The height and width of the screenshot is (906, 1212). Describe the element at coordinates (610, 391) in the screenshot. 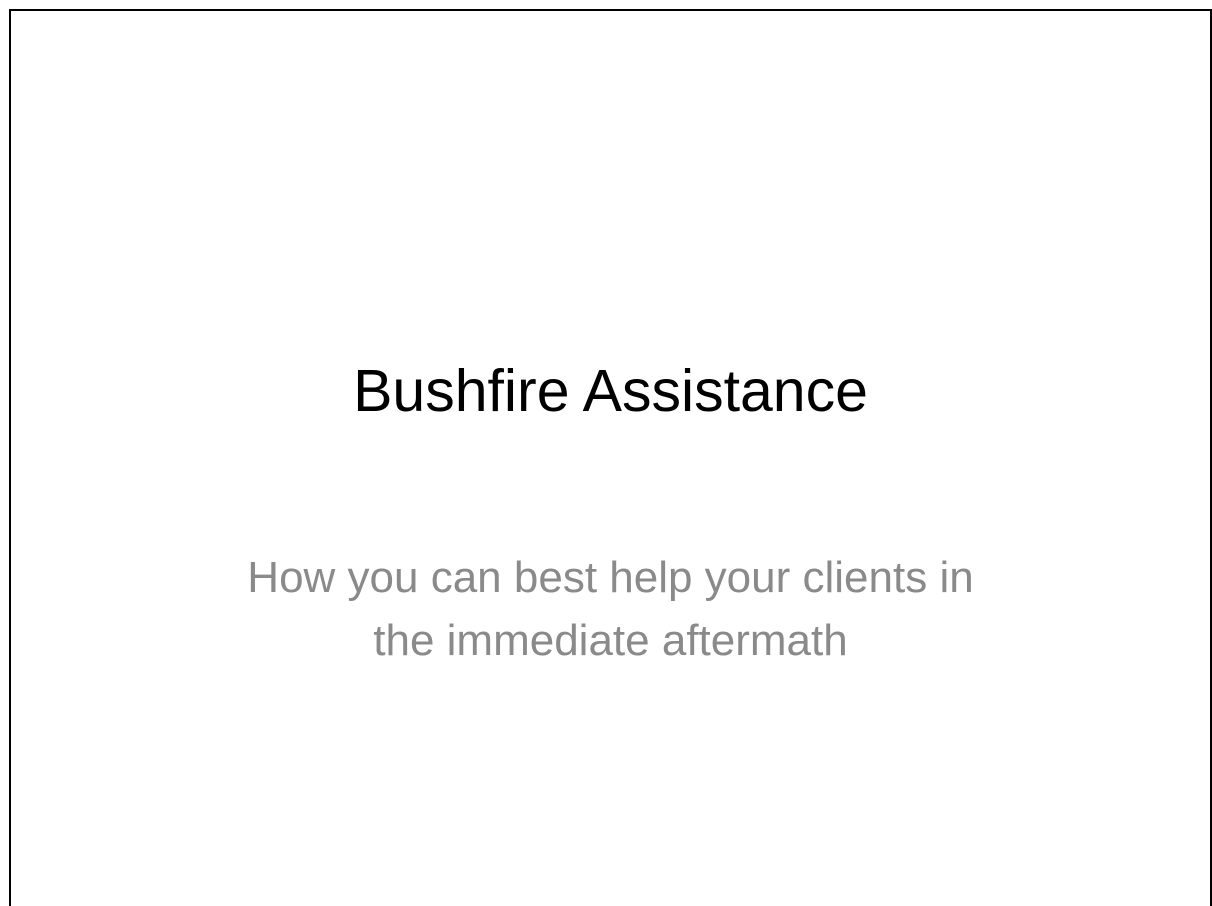

I see `slide-title: Bushfire Assistance` at that location.